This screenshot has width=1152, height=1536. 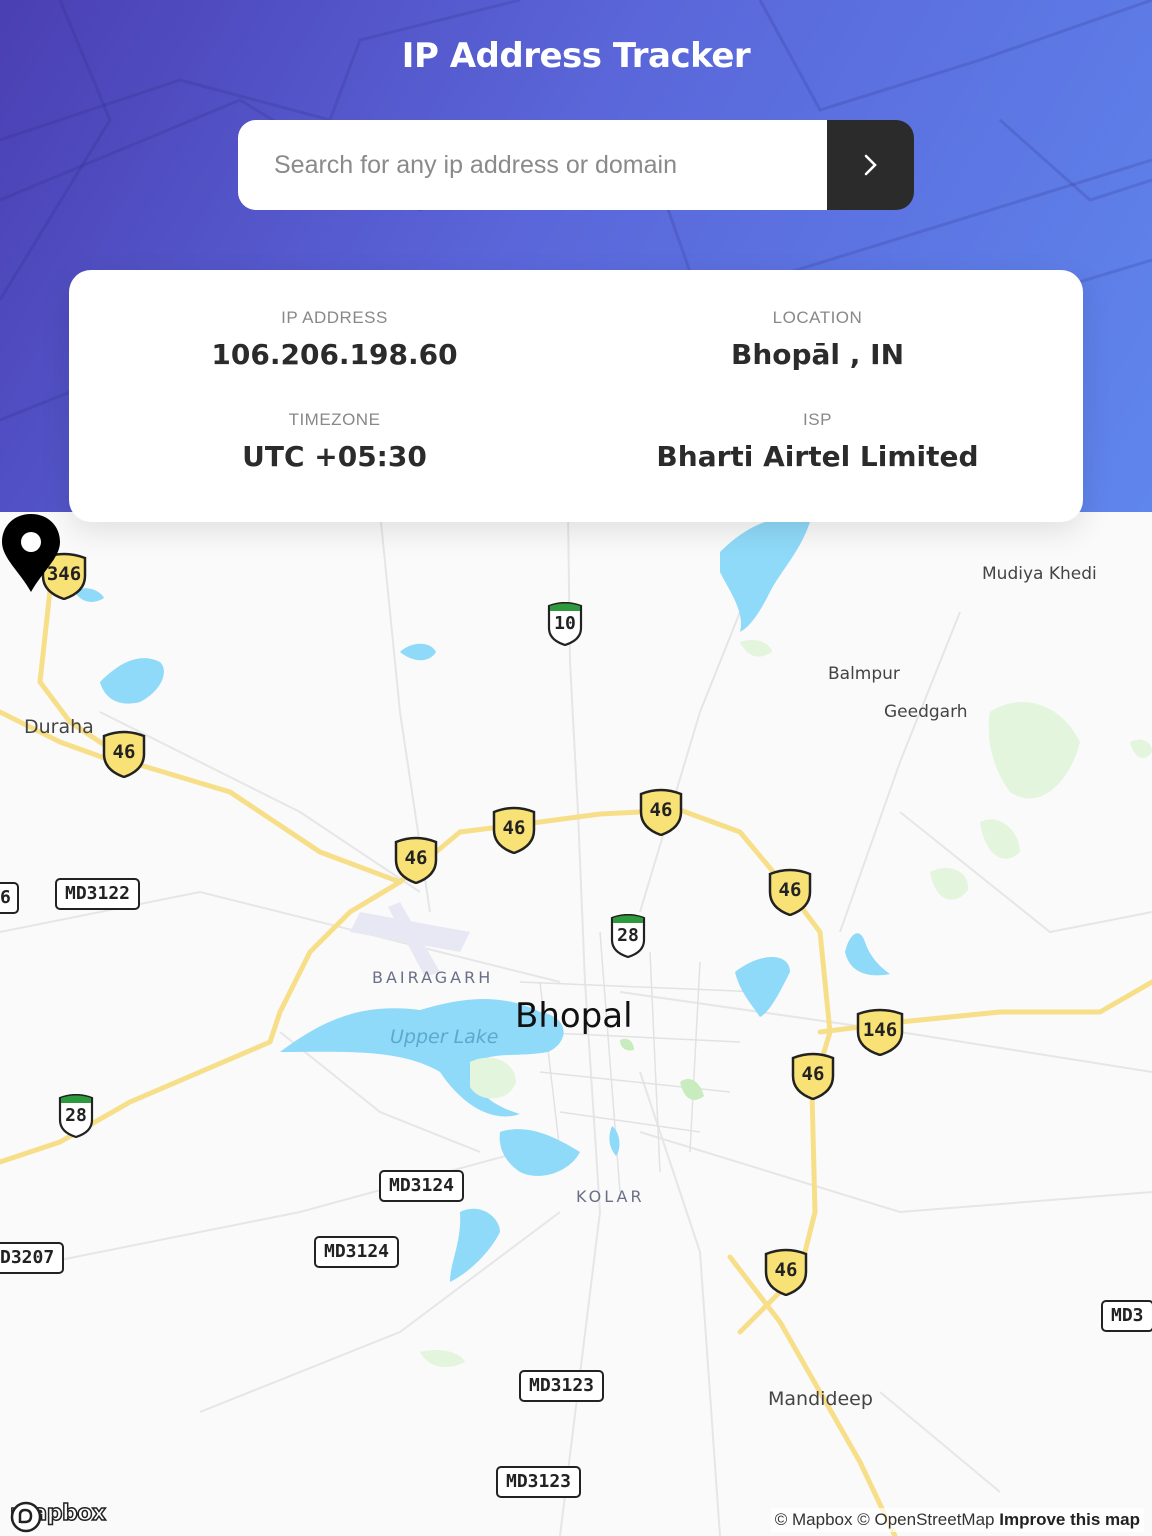 What do you see at coordinates (817, 317) in the screenshot?
I see `location-label: LOCATION` at bounding box center [817, 317].